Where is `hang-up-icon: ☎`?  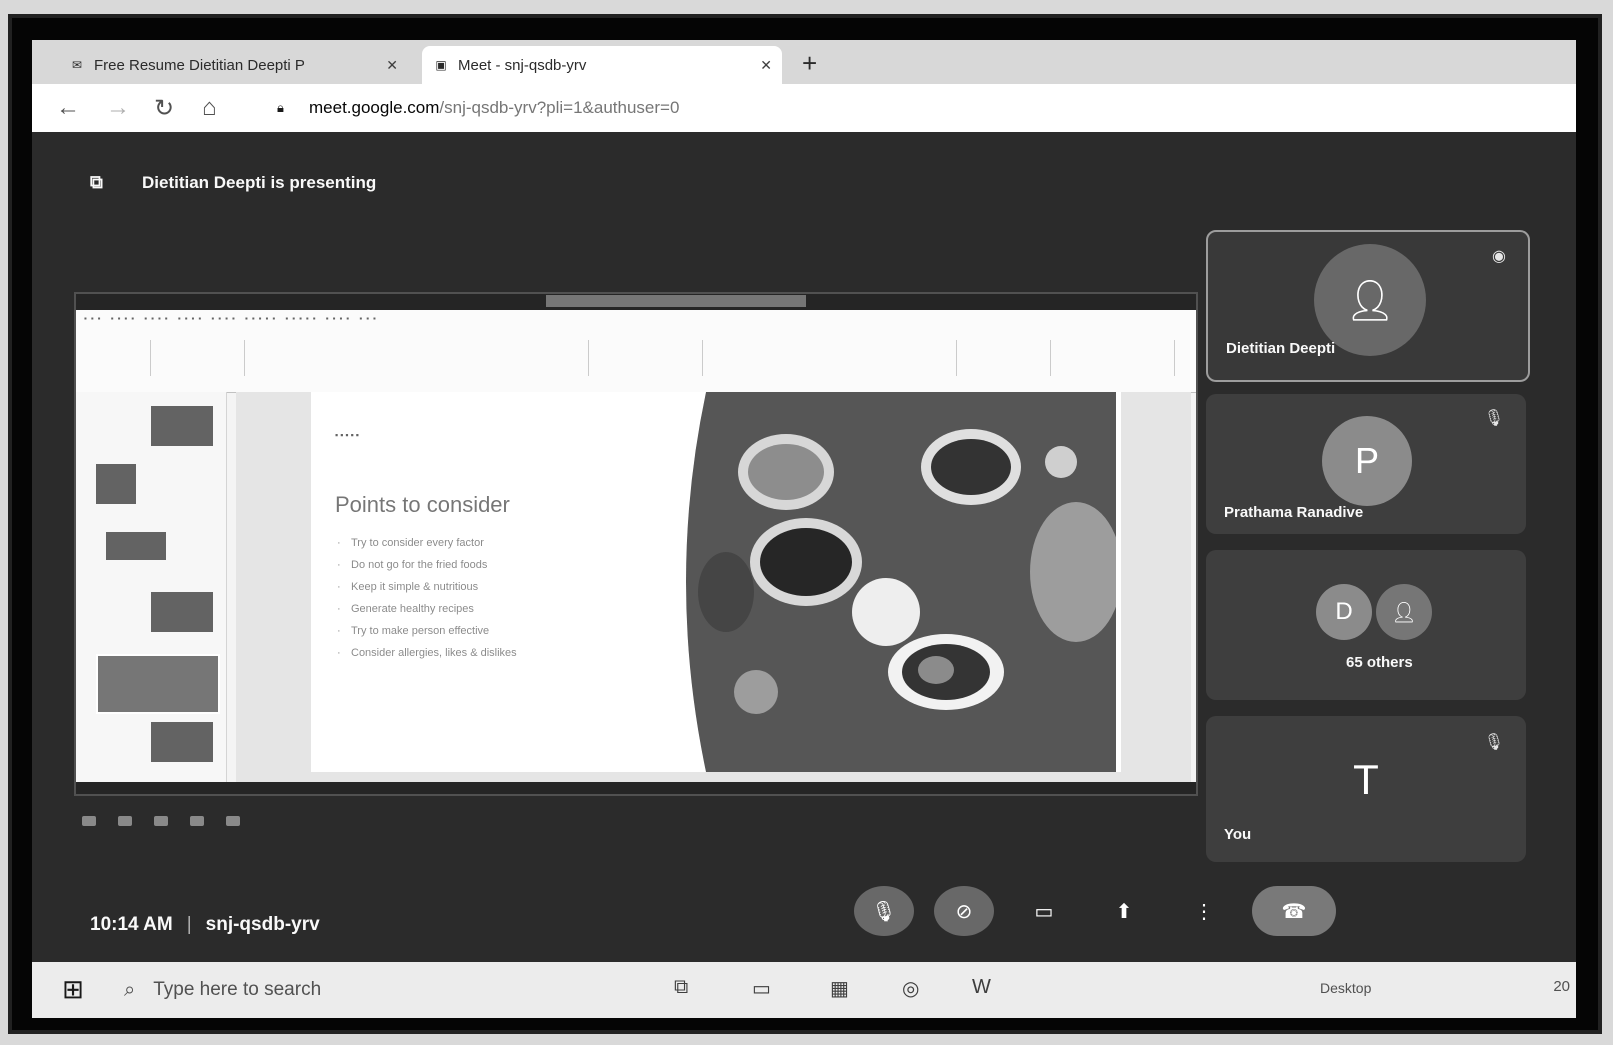
hang-up-icon: ☎ is located at coordinates (1294, 911).